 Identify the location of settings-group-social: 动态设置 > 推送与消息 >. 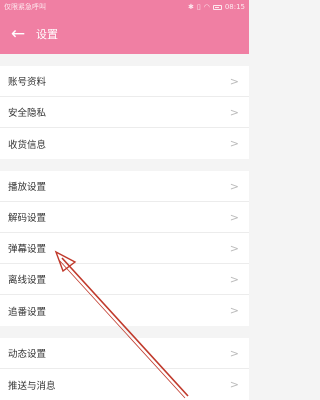
(124, 369).